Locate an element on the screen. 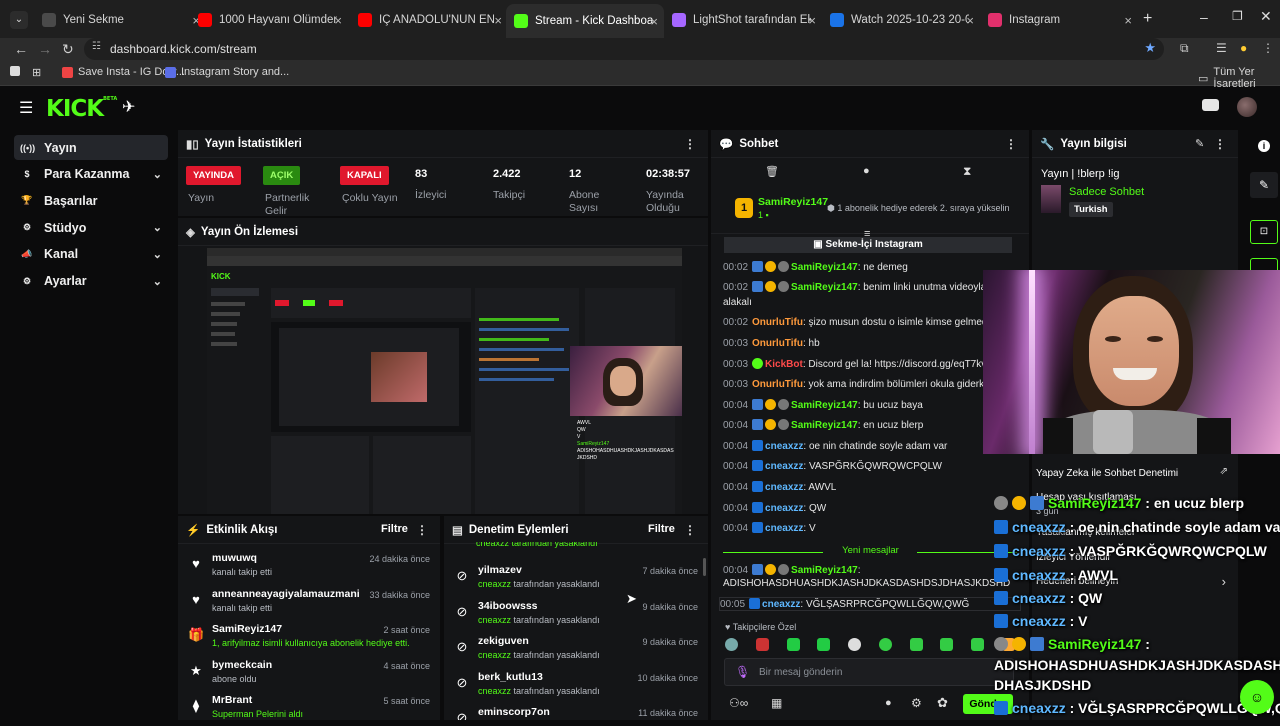  maximize-button: ❐ is located at coordinates (1237, 16).